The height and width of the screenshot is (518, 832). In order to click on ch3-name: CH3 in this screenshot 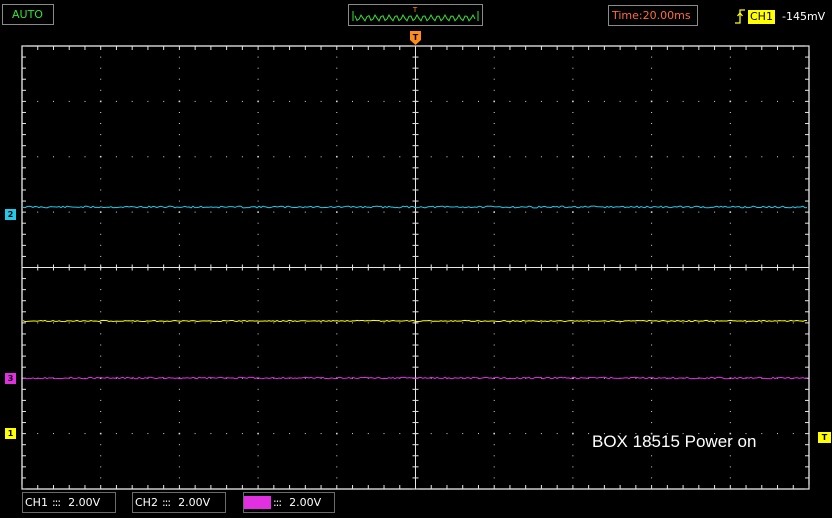, I will do `click(257, 502)`.